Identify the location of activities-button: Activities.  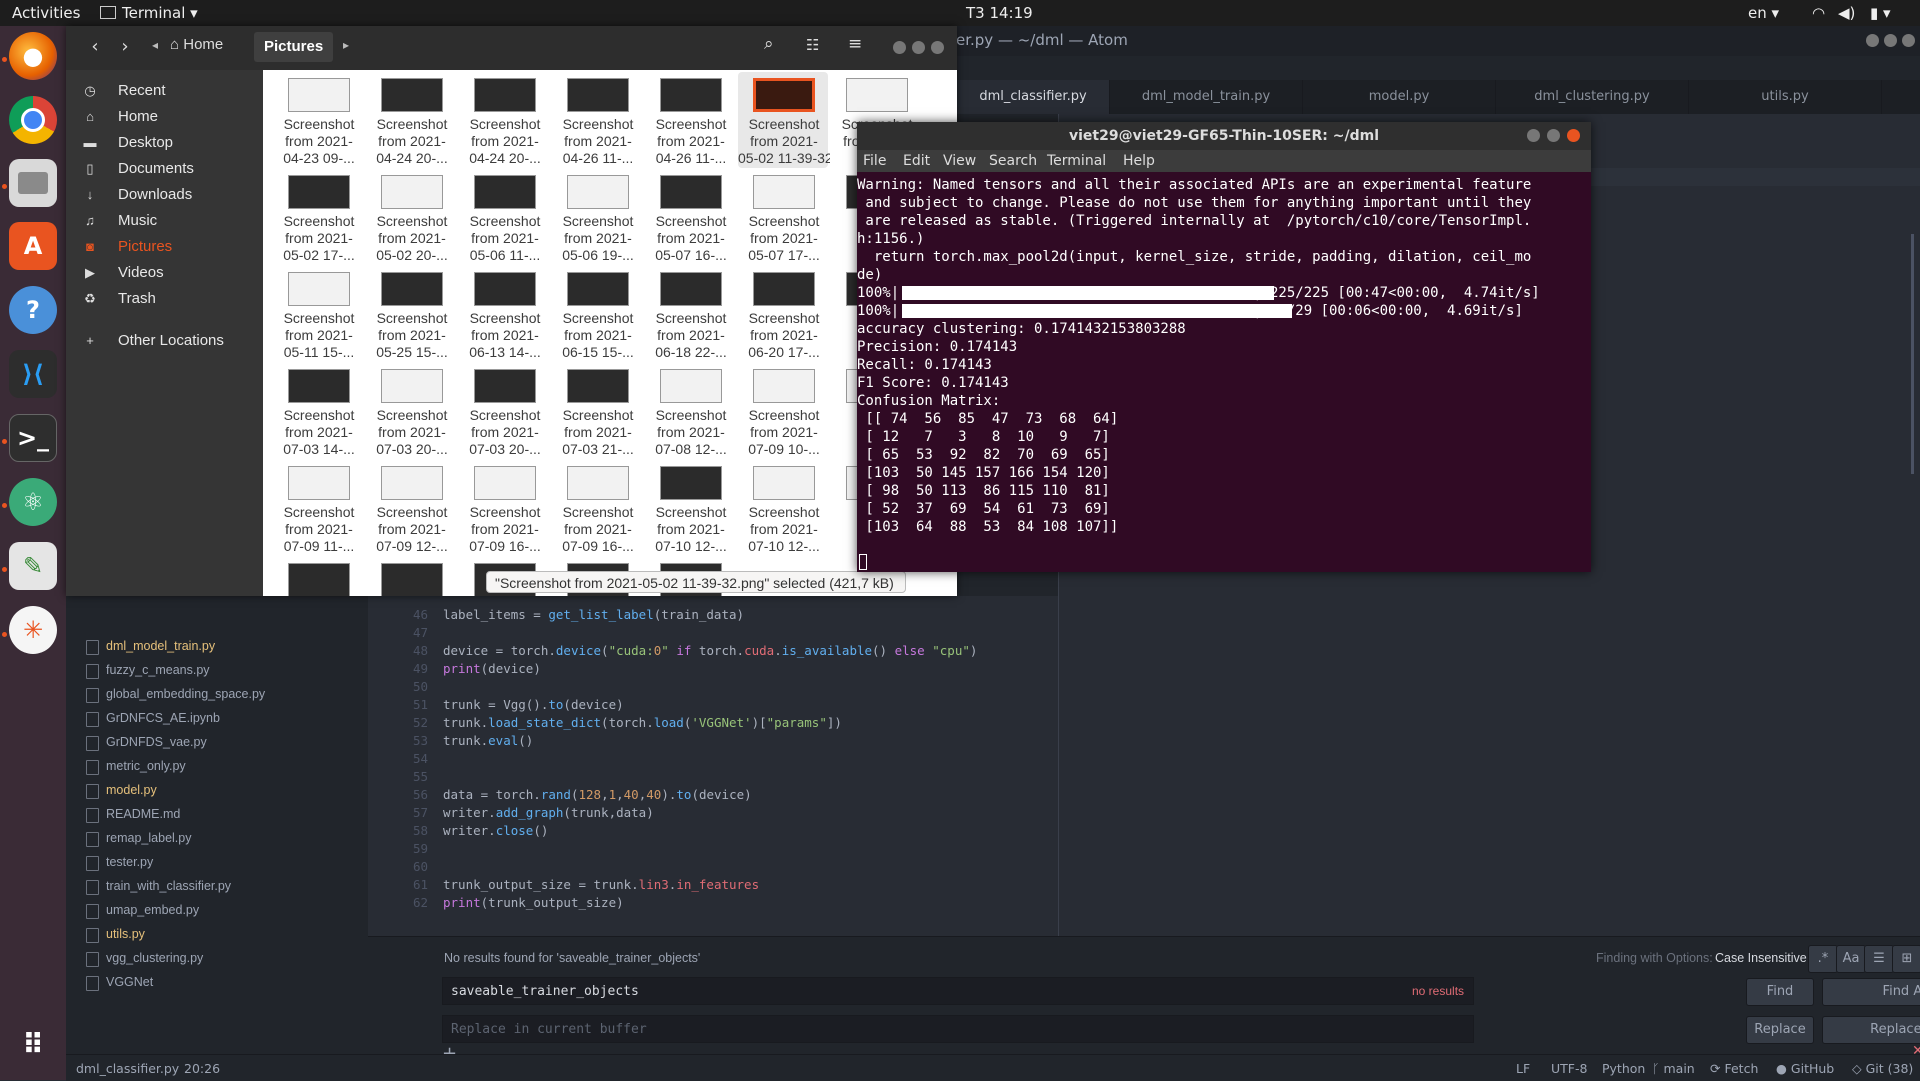
(46, 13).